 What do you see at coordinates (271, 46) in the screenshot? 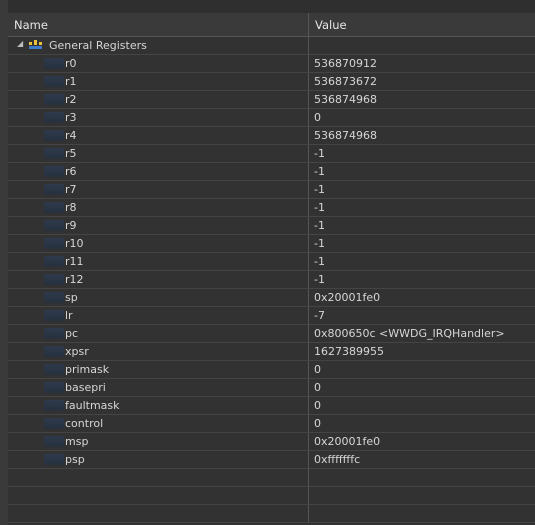
I see `tree-group-general-registers: ◢ General Registers` at bounding box center [271, 46].